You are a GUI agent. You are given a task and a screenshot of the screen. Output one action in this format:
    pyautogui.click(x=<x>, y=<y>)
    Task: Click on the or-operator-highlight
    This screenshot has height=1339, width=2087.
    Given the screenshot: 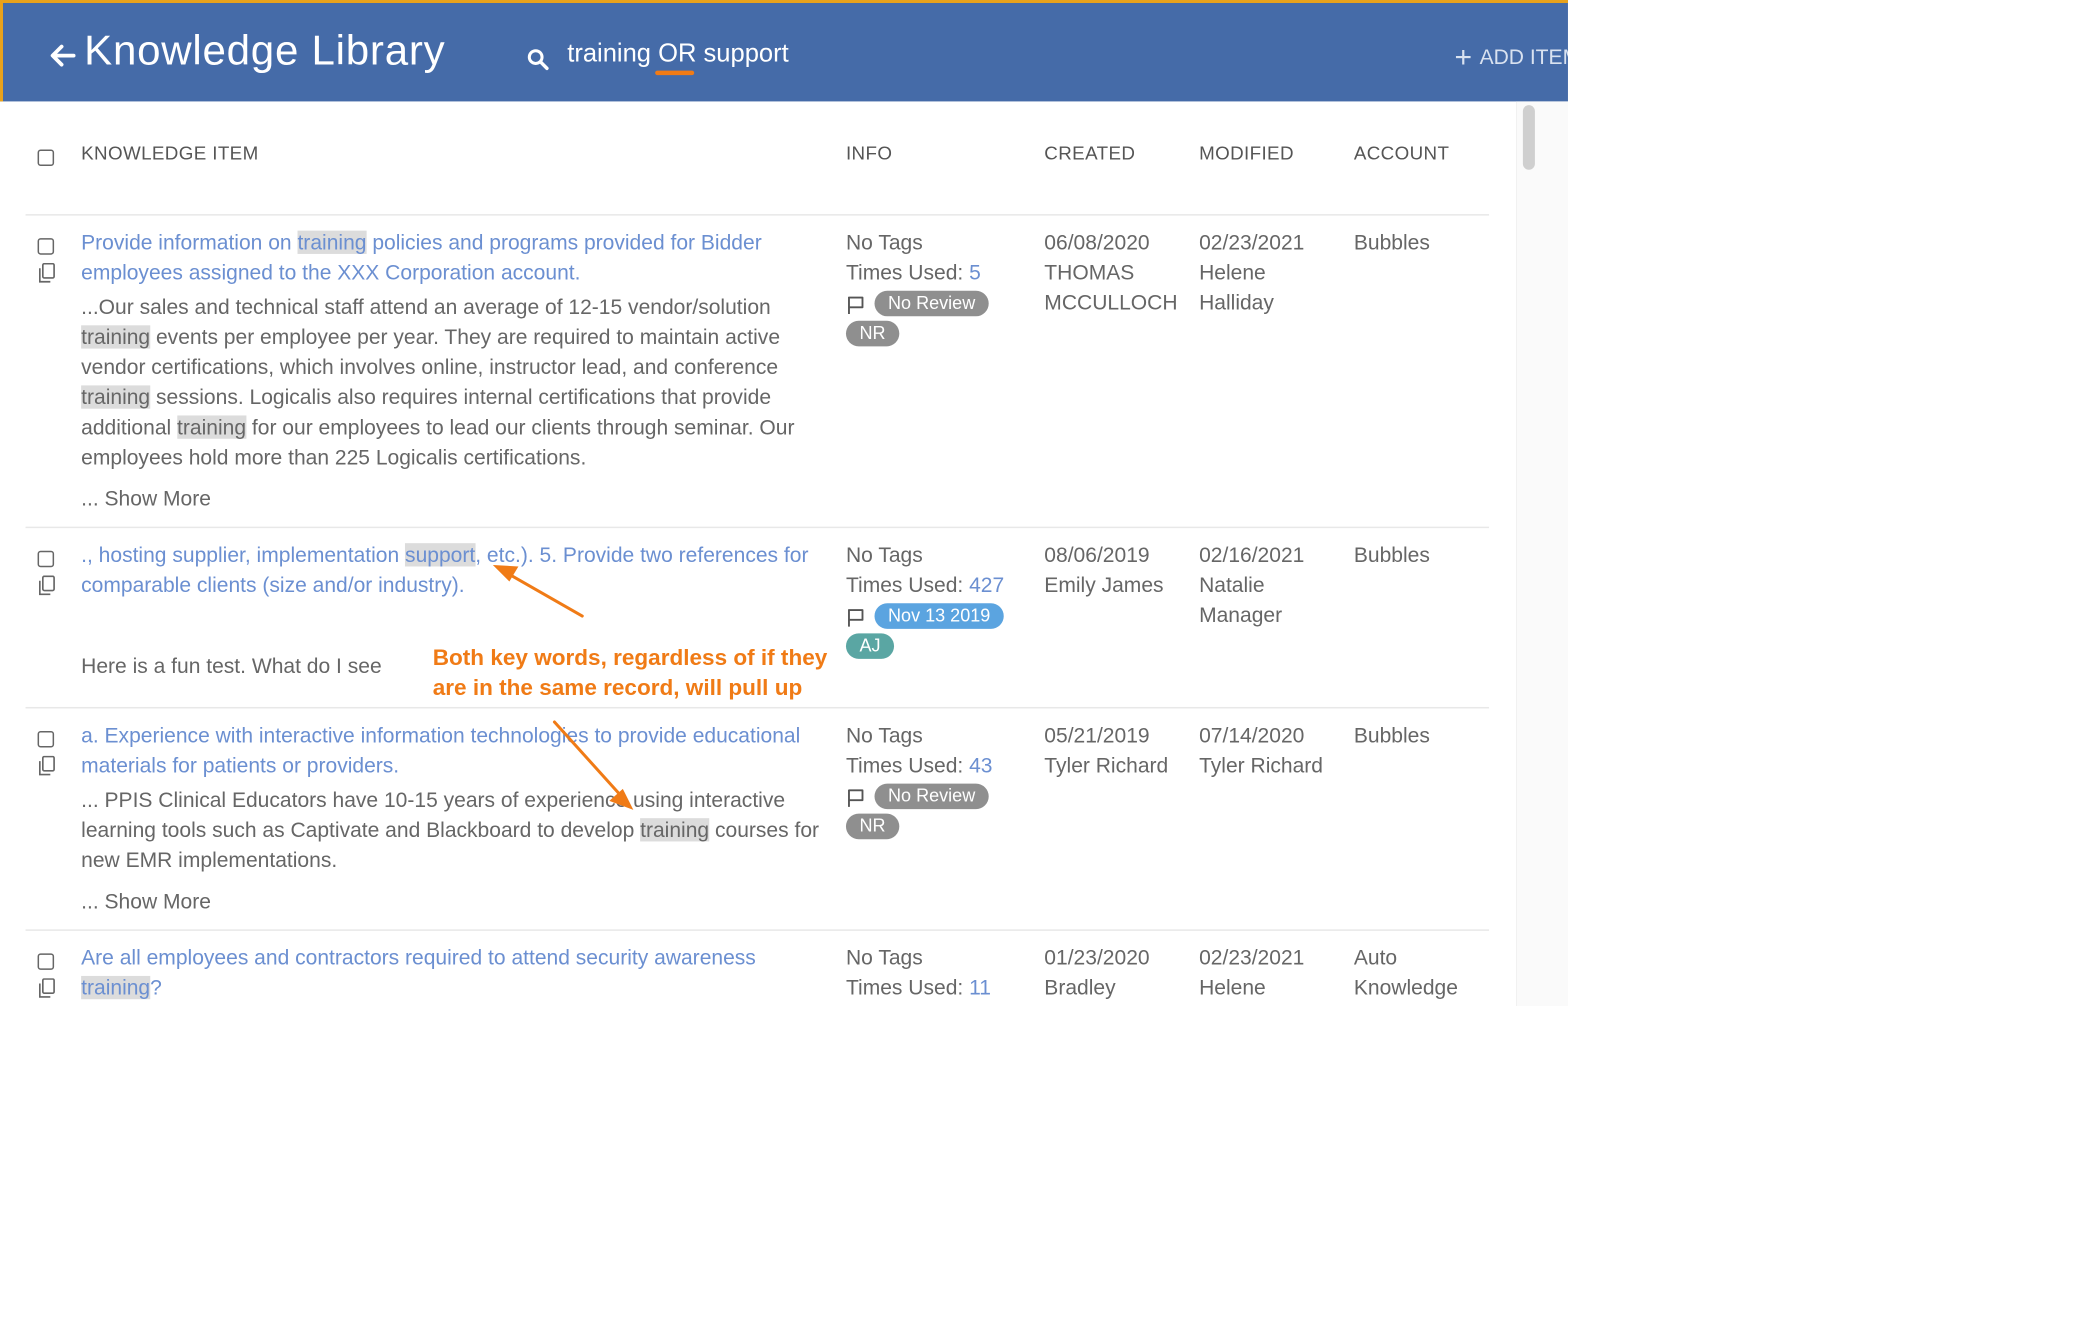 What is the action you would take?
    pyautogui.click(x=675, y=73)
    